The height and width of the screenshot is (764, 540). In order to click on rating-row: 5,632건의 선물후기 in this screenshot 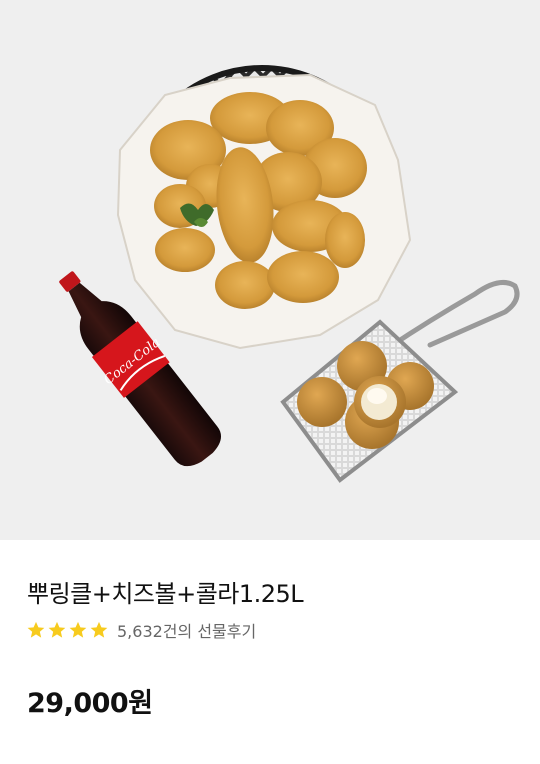, I will do `click(141, 630)`.